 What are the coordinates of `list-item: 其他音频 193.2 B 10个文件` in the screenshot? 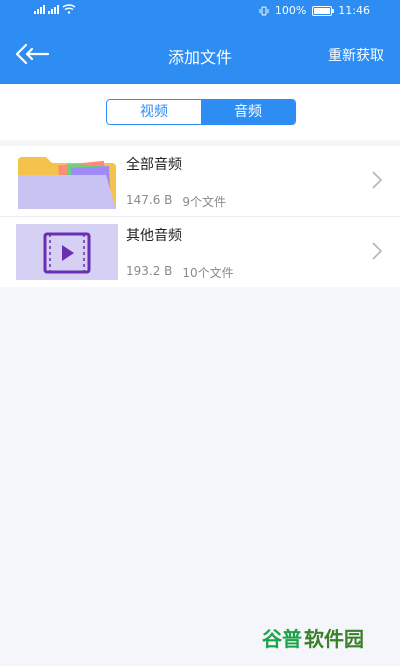 It's located at (200, 252).